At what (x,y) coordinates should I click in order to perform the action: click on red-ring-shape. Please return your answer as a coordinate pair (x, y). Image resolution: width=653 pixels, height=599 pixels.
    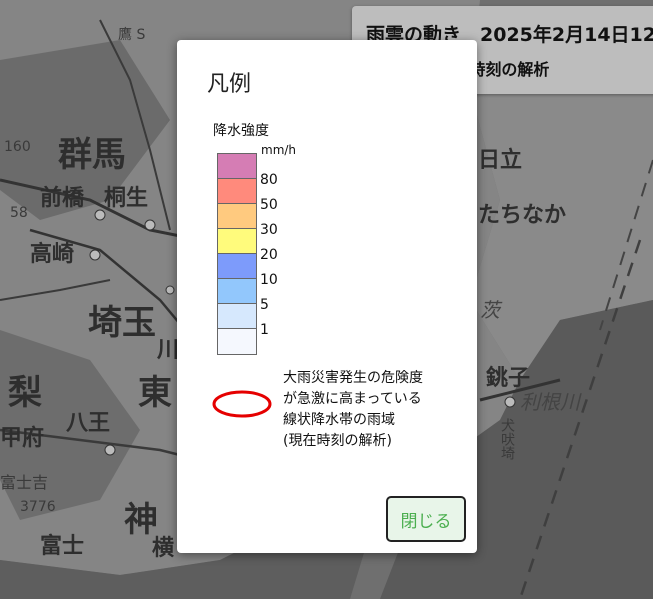
    Looking at the image, I should click on (242, 404).